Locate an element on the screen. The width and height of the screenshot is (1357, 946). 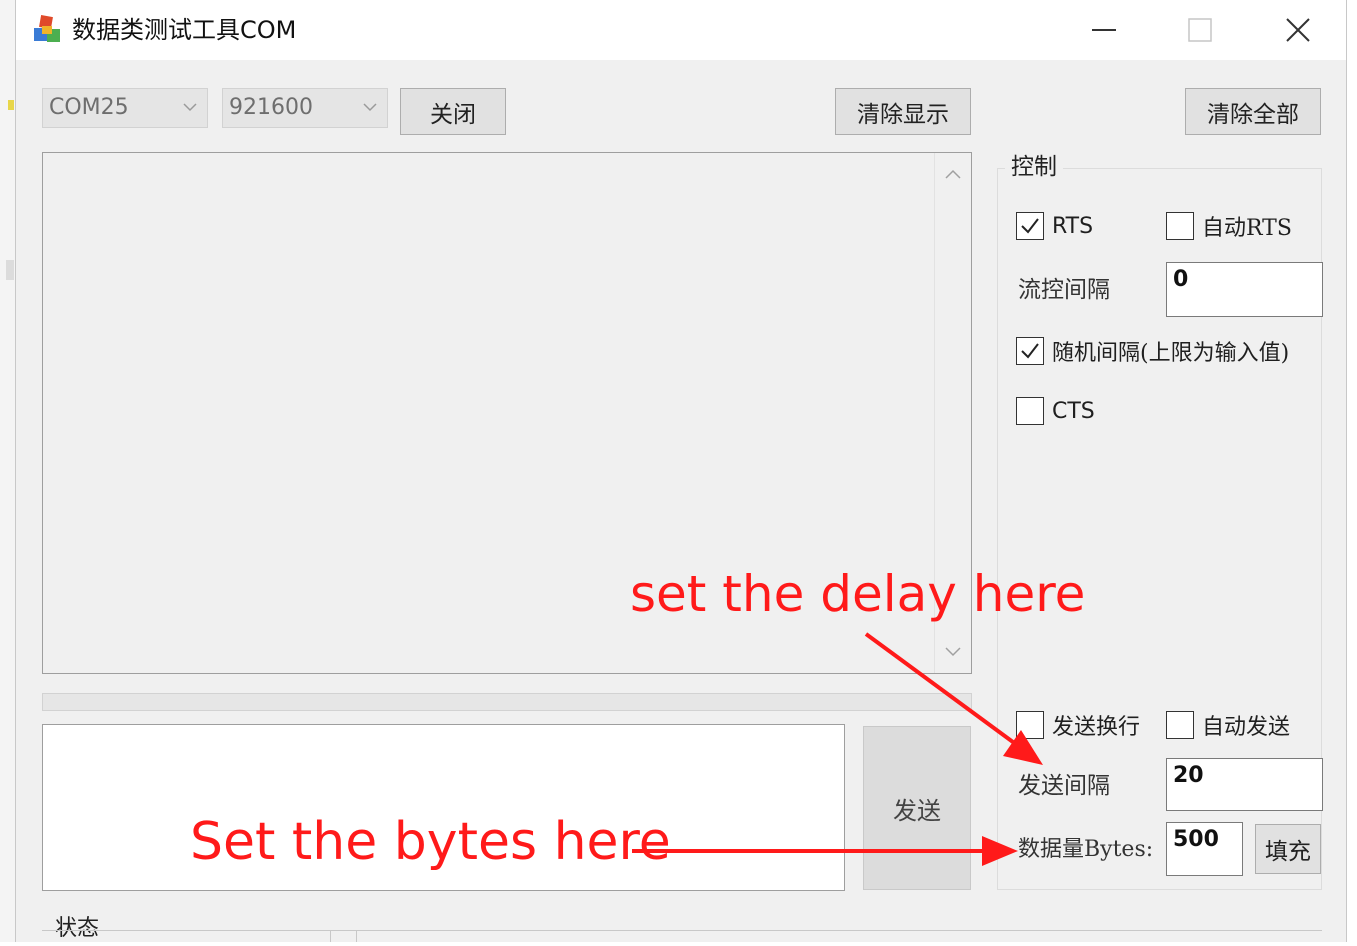
send-newline-label: 发送换行 is located at coordinates (1096, 727).